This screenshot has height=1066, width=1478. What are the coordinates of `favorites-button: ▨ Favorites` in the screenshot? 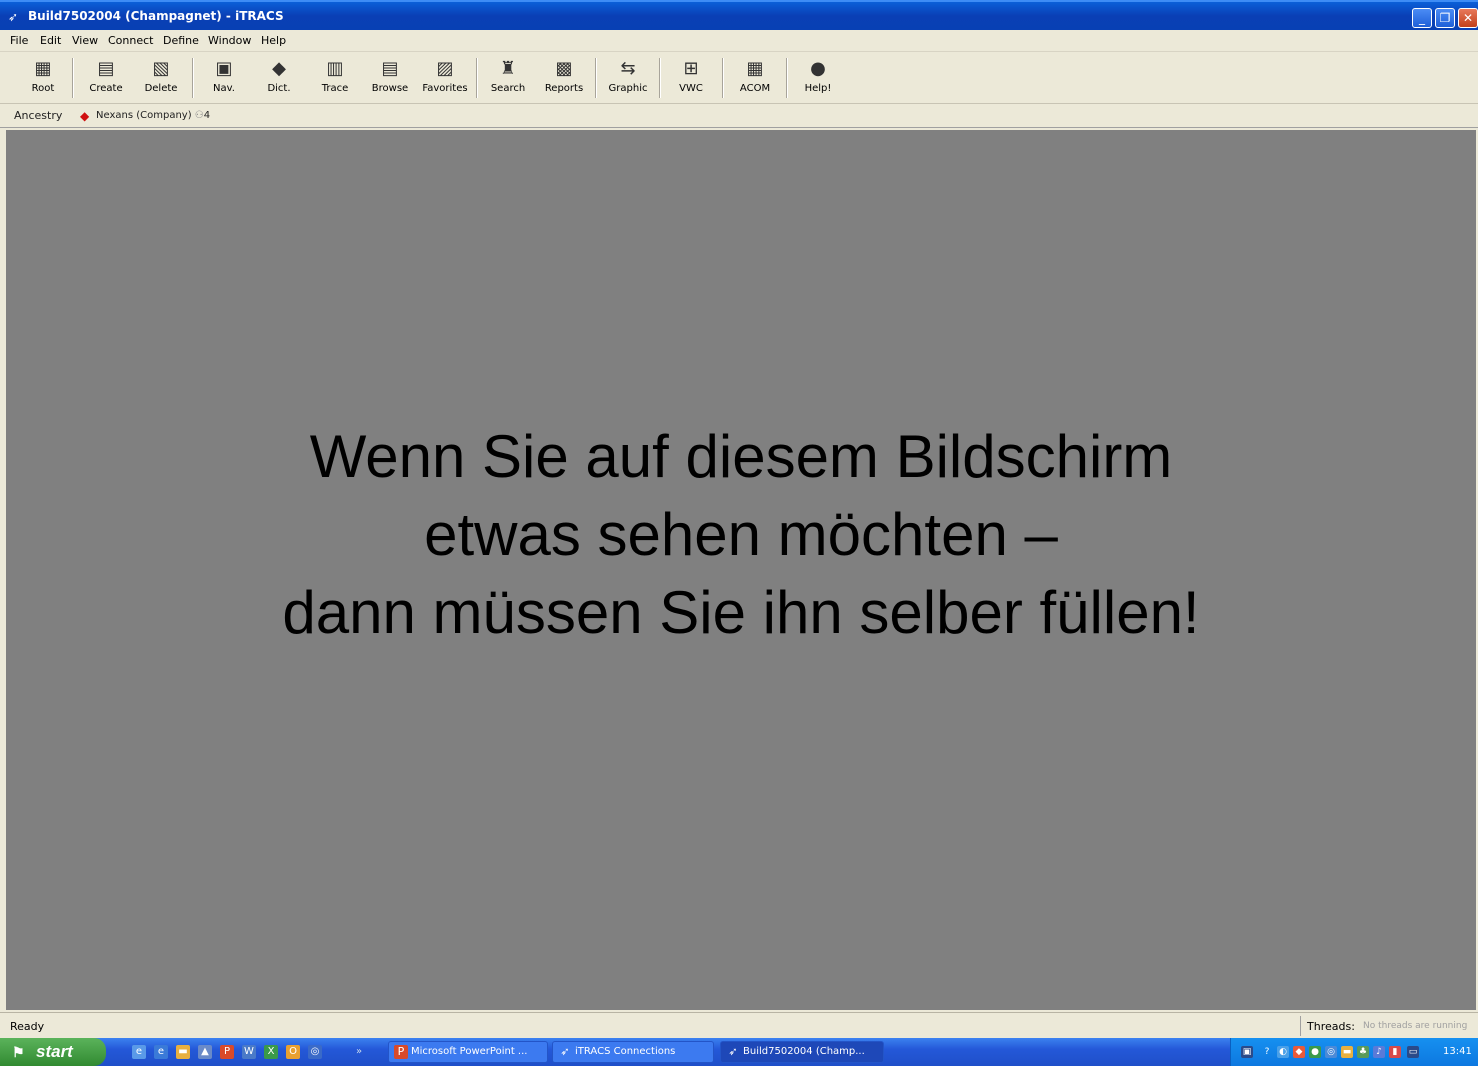 It's located at (445, 78).